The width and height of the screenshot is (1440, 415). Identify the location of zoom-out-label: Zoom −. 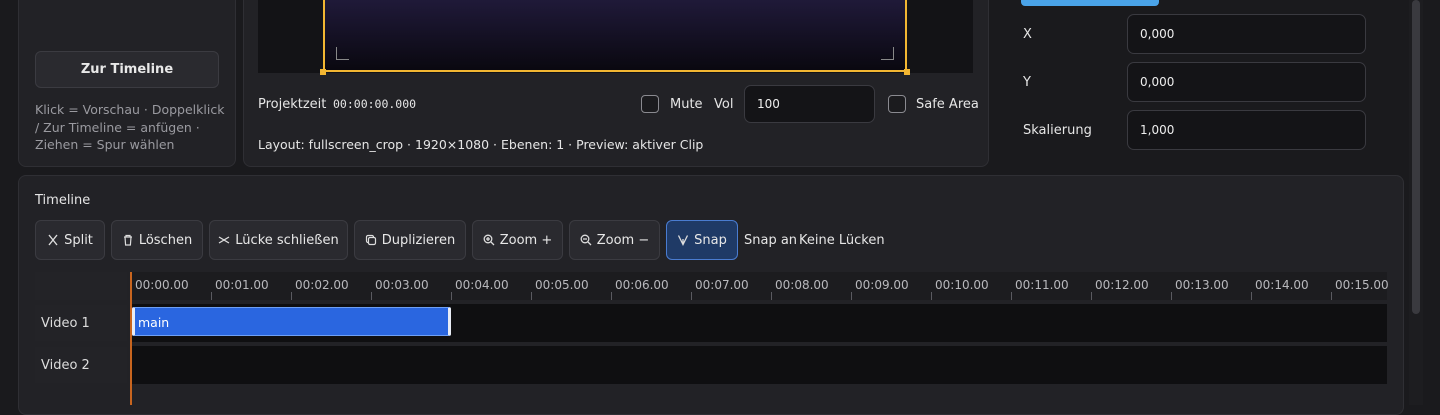
(623, 240).